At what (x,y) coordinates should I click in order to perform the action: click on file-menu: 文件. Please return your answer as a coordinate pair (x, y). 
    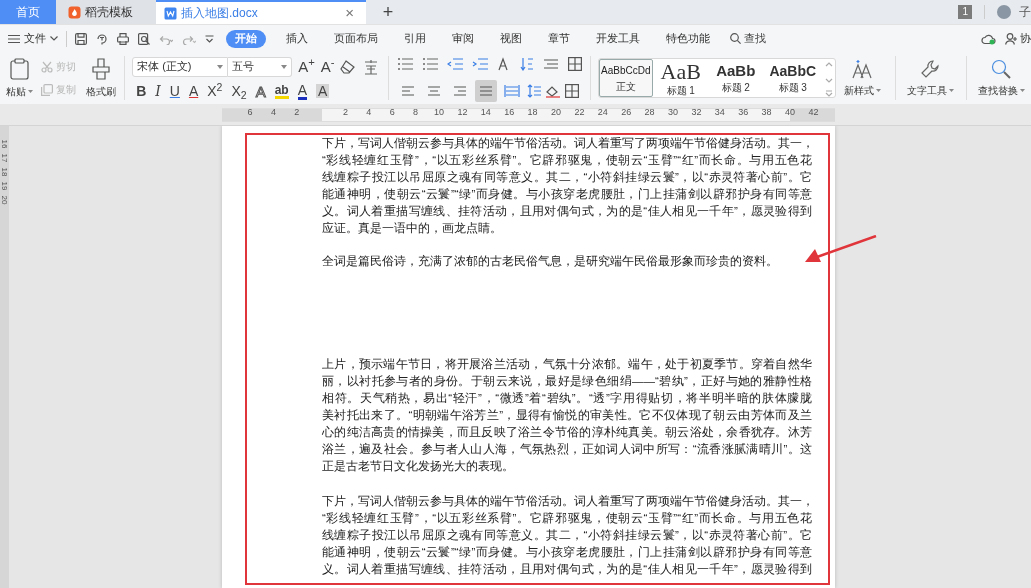
    Looking at the image, I should click on (37, 38).